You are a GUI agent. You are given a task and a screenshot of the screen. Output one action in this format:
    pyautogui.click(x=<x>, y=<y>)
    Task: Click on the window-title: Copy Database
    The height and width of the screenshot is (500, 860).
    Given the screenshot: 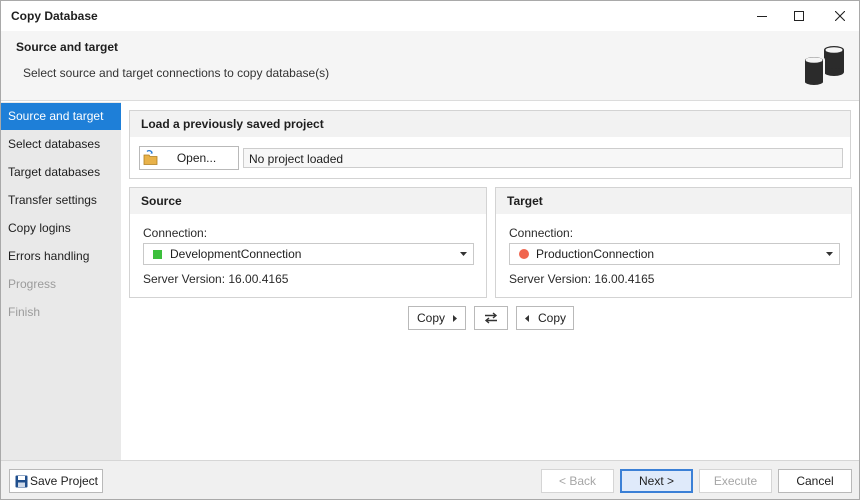 What is the action you would take?
    pyautogui.click(x=54, y=16)
    